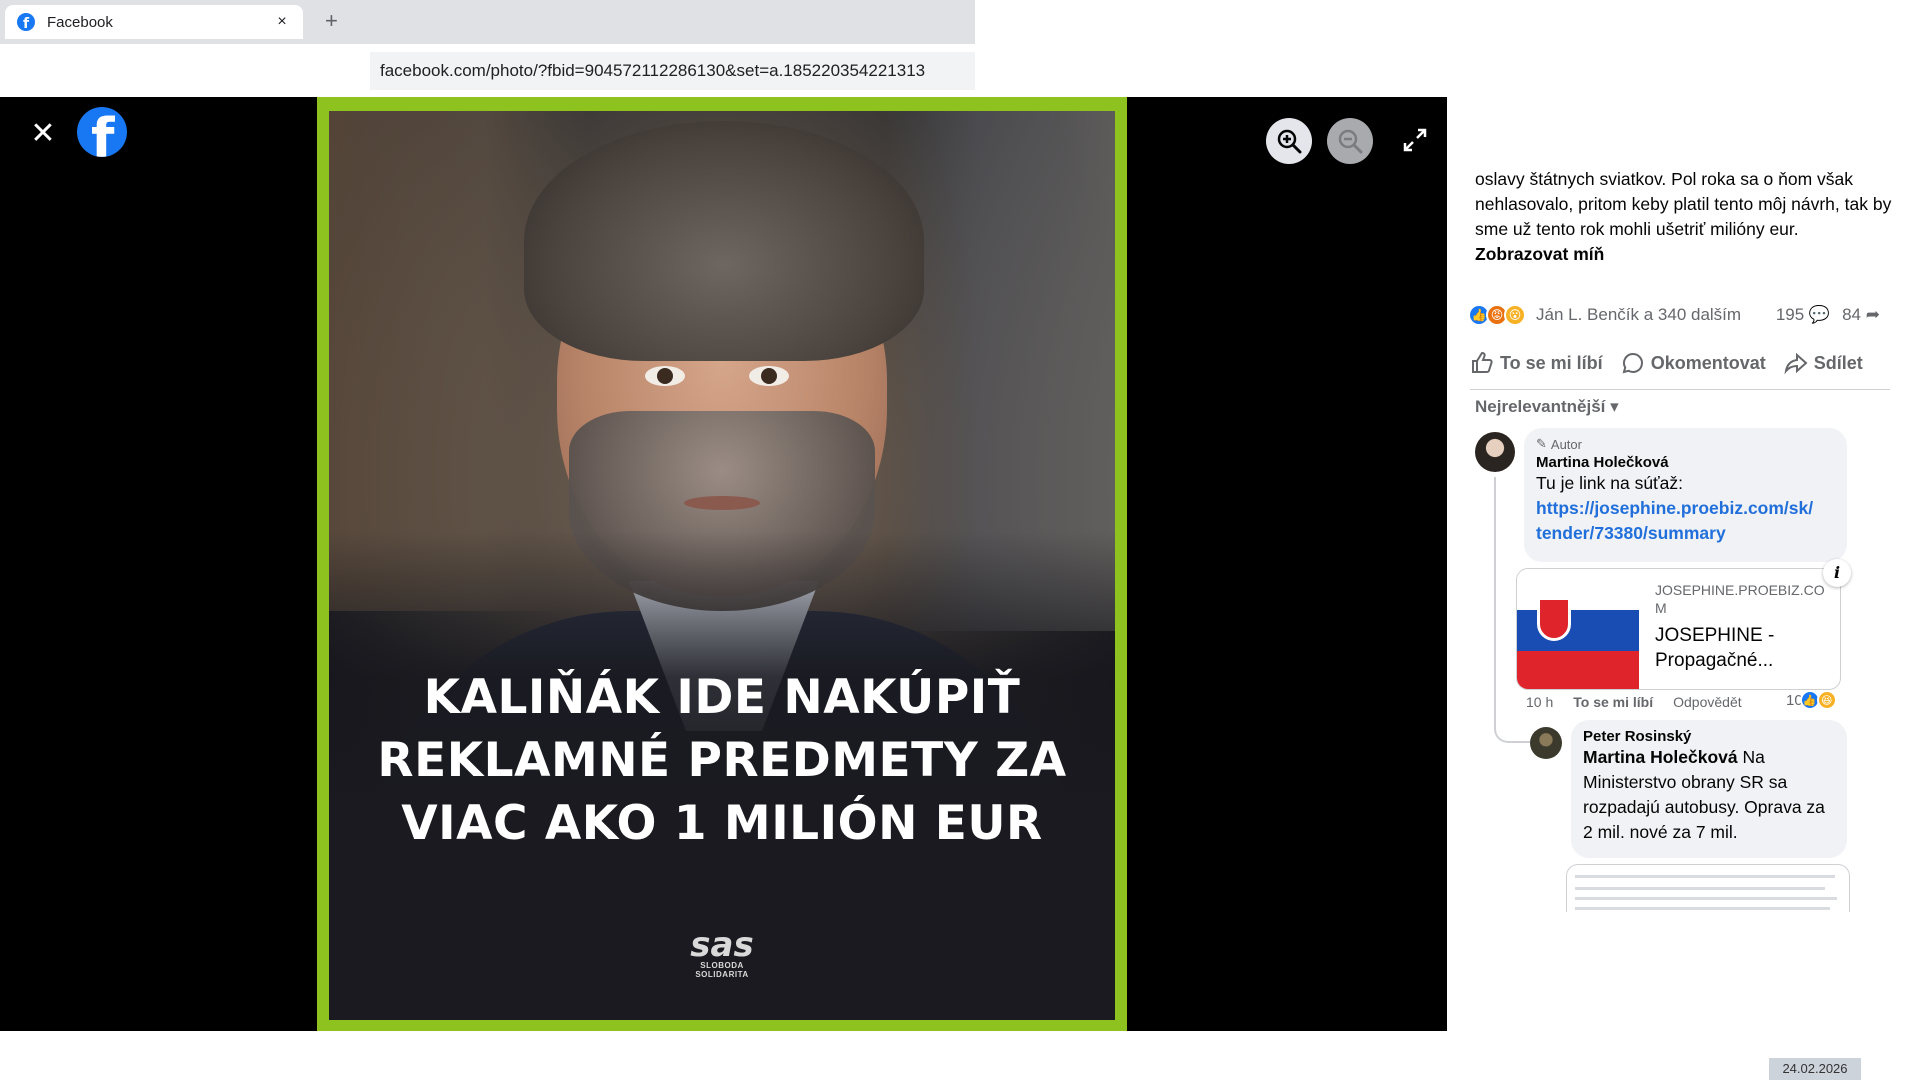 The image size is (1920, 1080). Describe the element at coordinates (1872, 314) in the screenshot. I see `share-count-icon: ➦` at that location.